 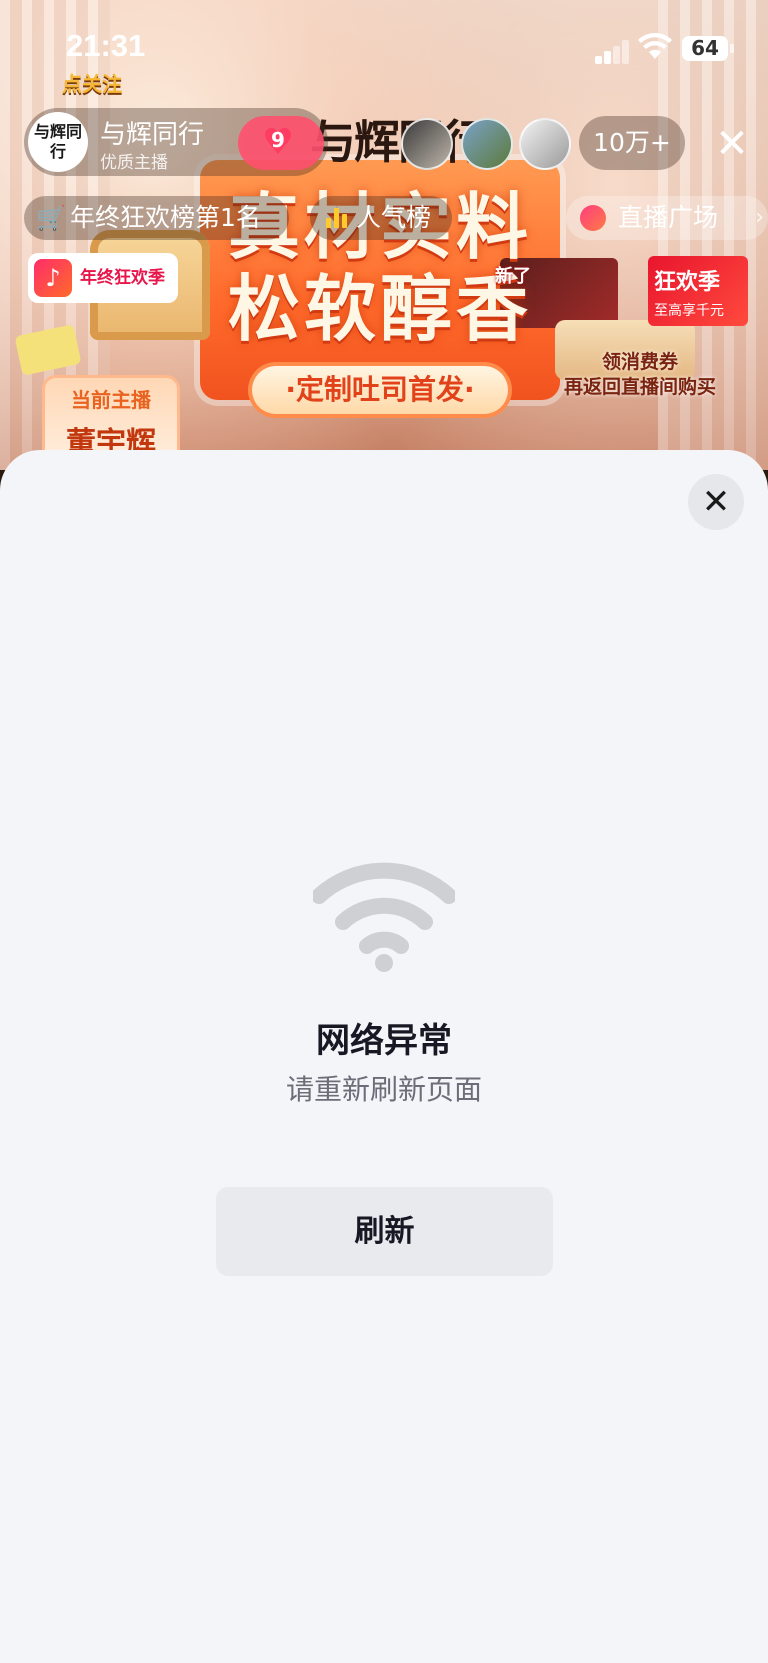 I want to click on festival-promo-card: 狂欢季 至高享千元, so click(x=698, y=291).